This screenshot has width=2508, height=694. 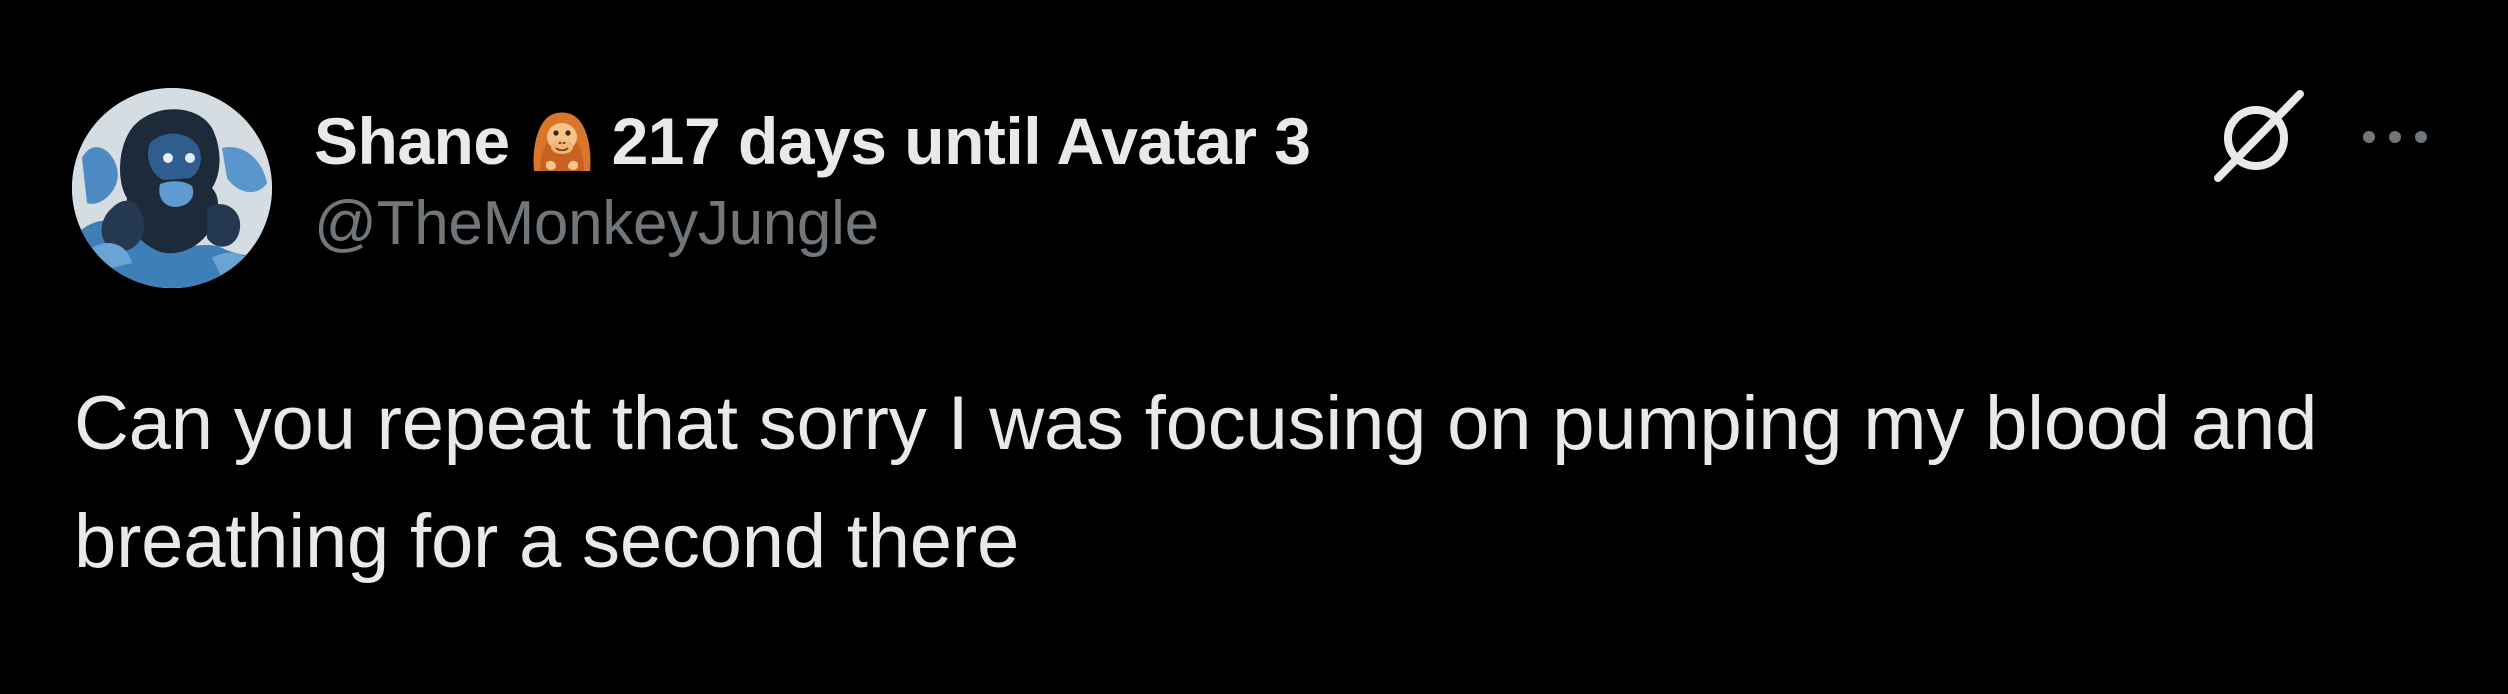 I want to click on author-name-row: Shane 217 days until Avatar 3, so click(x=1164, y=141).